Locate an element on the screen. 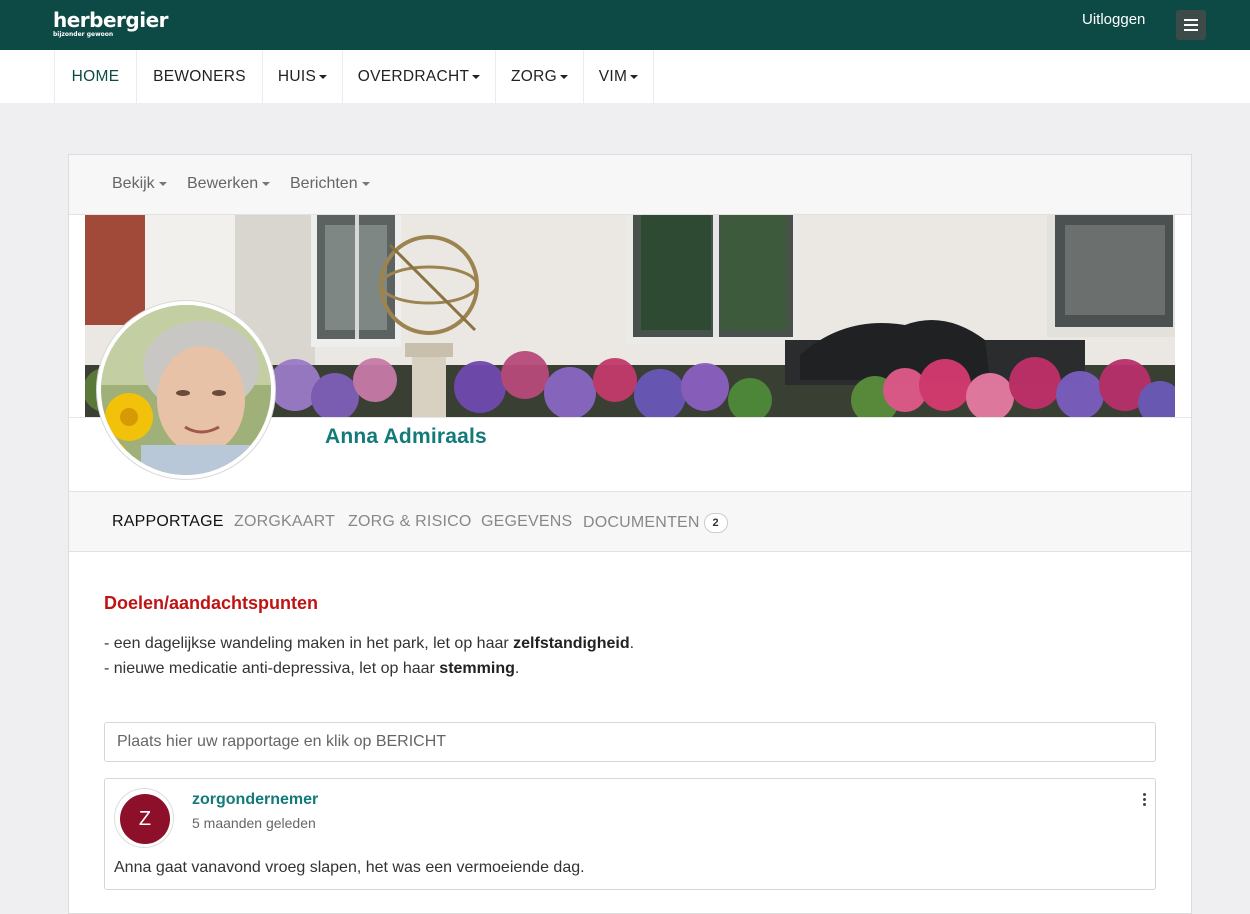 This screenshot has height=914, width=1250. brand-tagline: bijzonder gewoon is located at coordinates (83, 34).